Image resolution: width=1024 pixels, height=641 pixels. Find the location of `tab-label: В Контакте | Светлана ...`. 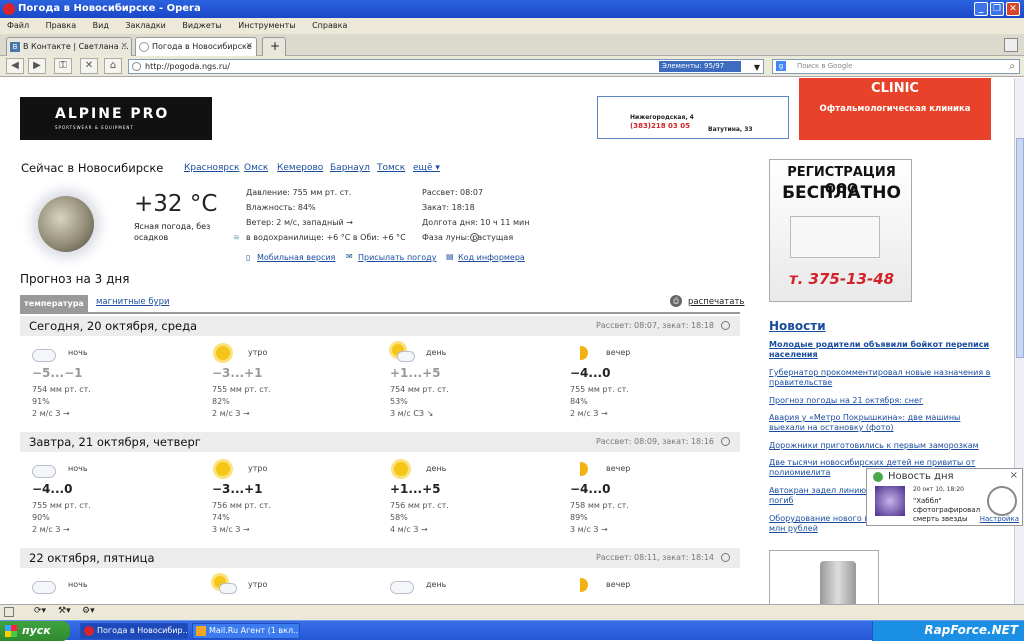

tab-label: В Контакте | Светлана ... is located at coordinates (76, 46).